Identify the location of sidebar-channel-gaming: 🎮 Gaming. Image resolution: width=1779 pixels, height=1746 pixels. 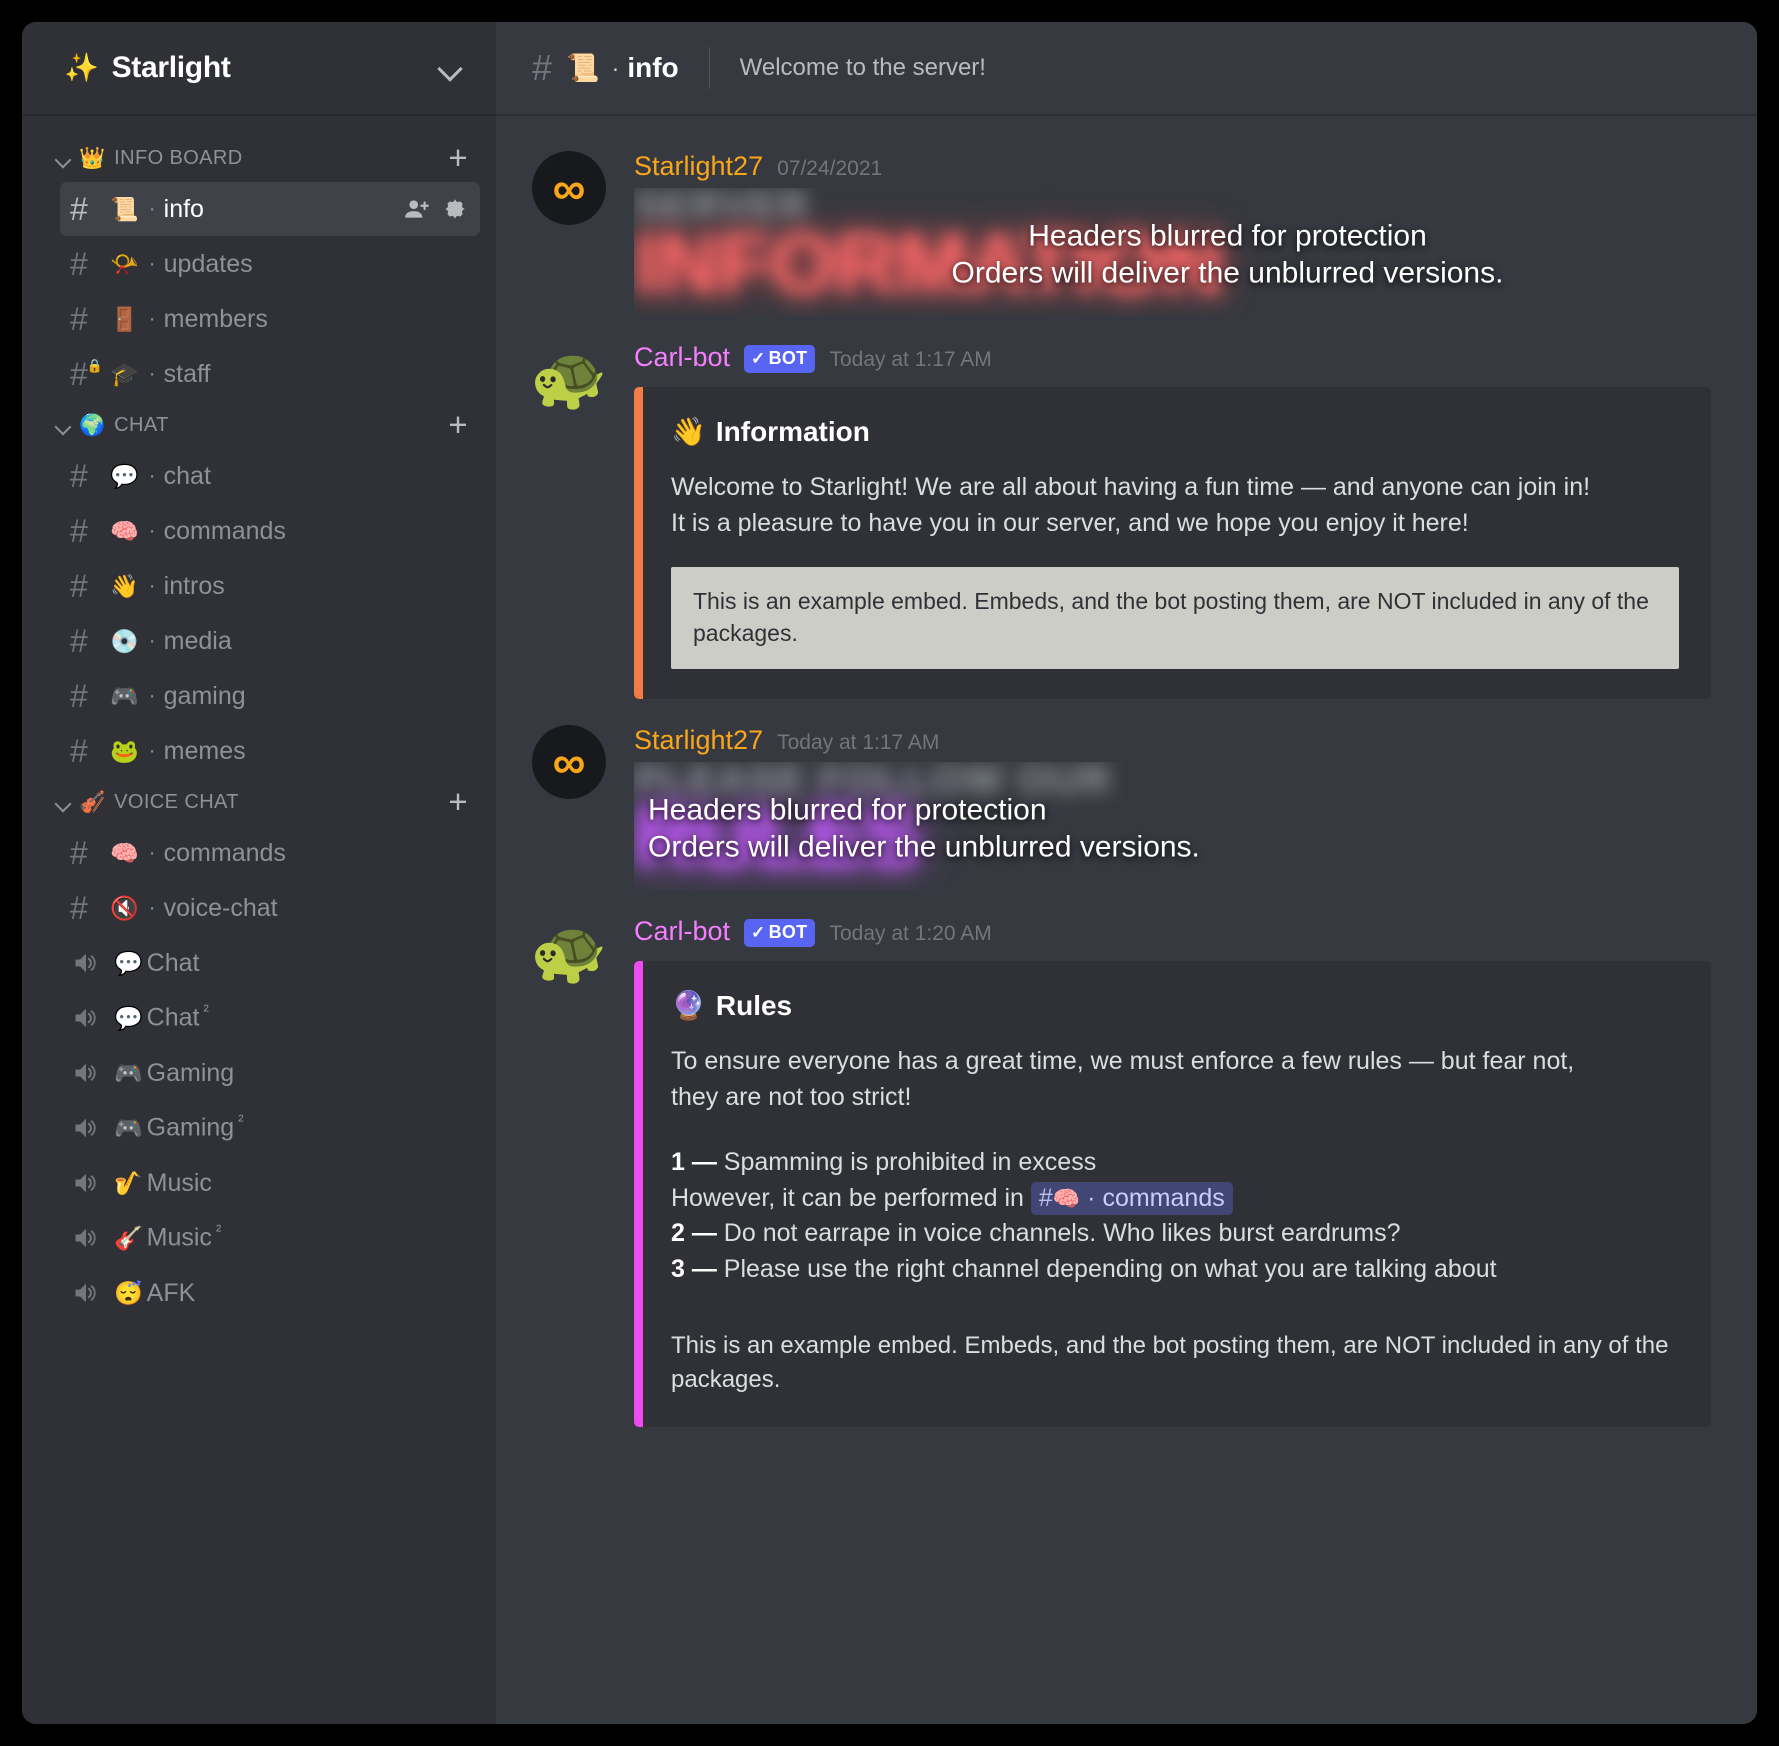
(270, 1073).